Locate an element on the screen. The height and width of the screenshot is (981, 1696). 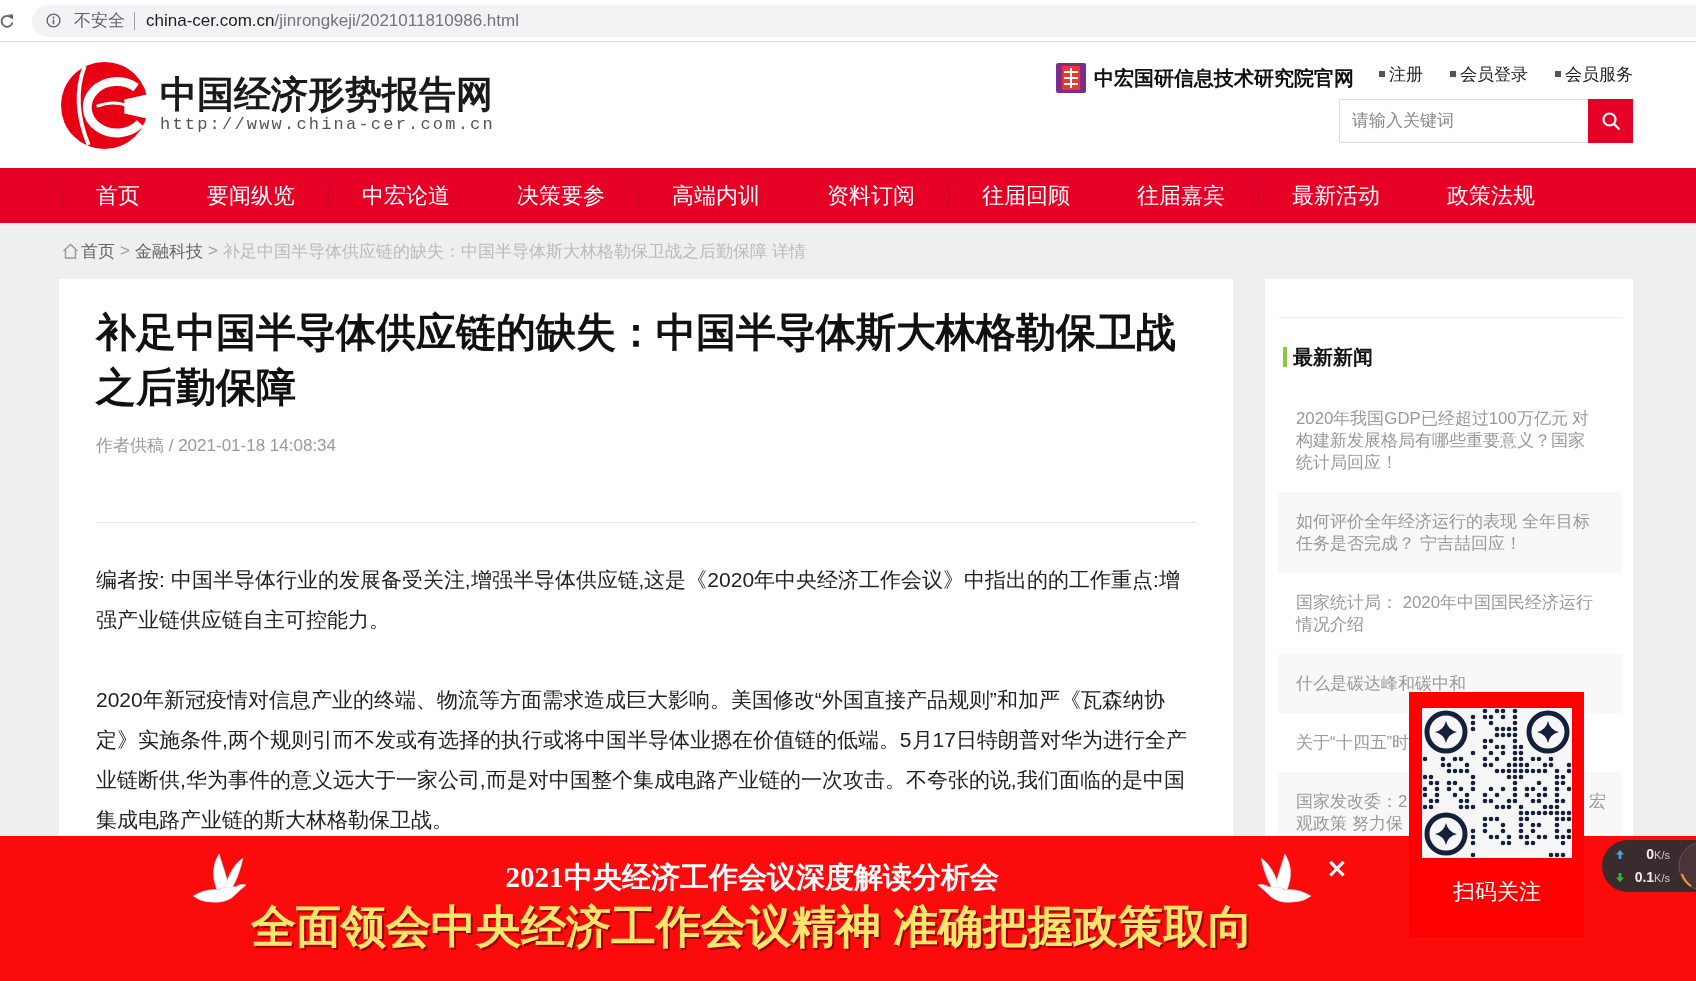
news-title-fragment: 观政策 努力保 is located at coordinates (1349, 824).